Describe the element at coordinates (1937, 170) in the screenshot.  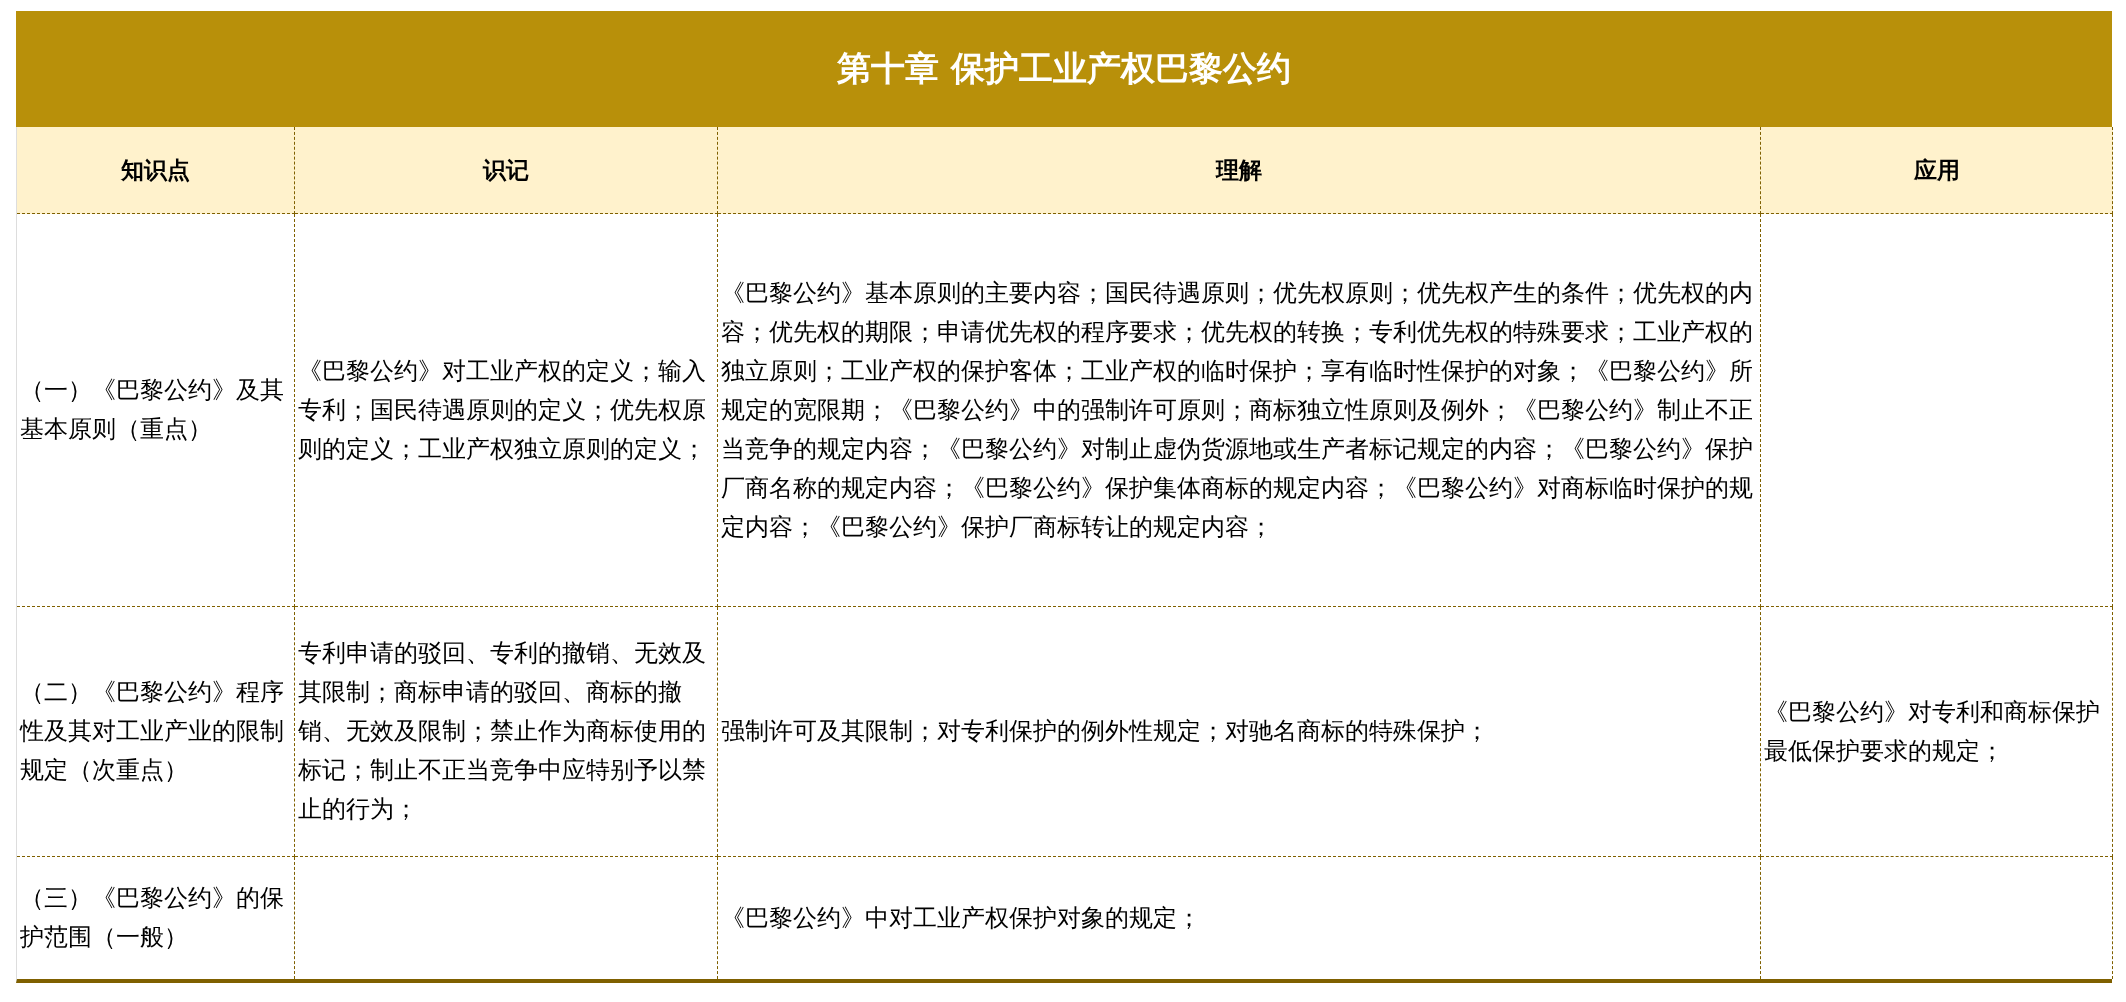
I see `column-header: 应用` at that location.